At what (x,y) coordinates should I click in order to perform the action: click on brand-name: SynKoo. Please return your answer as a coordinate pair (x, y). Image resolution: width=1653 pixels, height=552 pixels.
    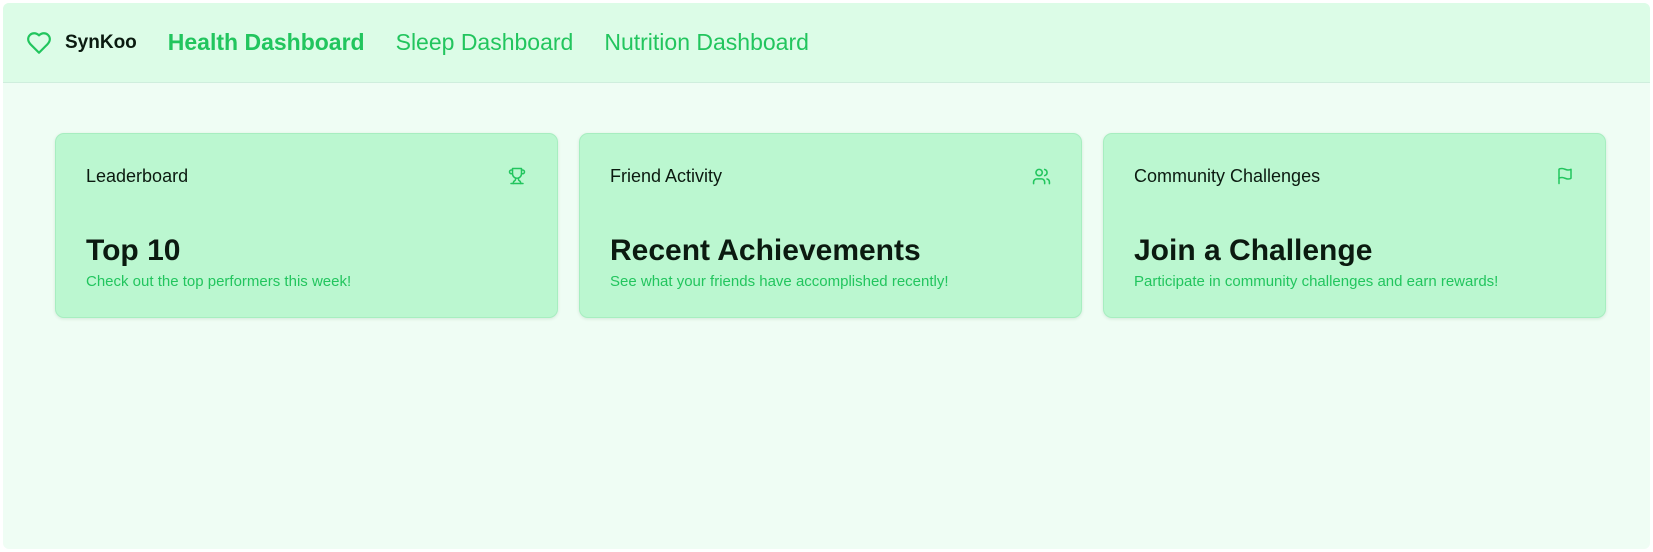
    Looking at the image, I should click on (101, 42).